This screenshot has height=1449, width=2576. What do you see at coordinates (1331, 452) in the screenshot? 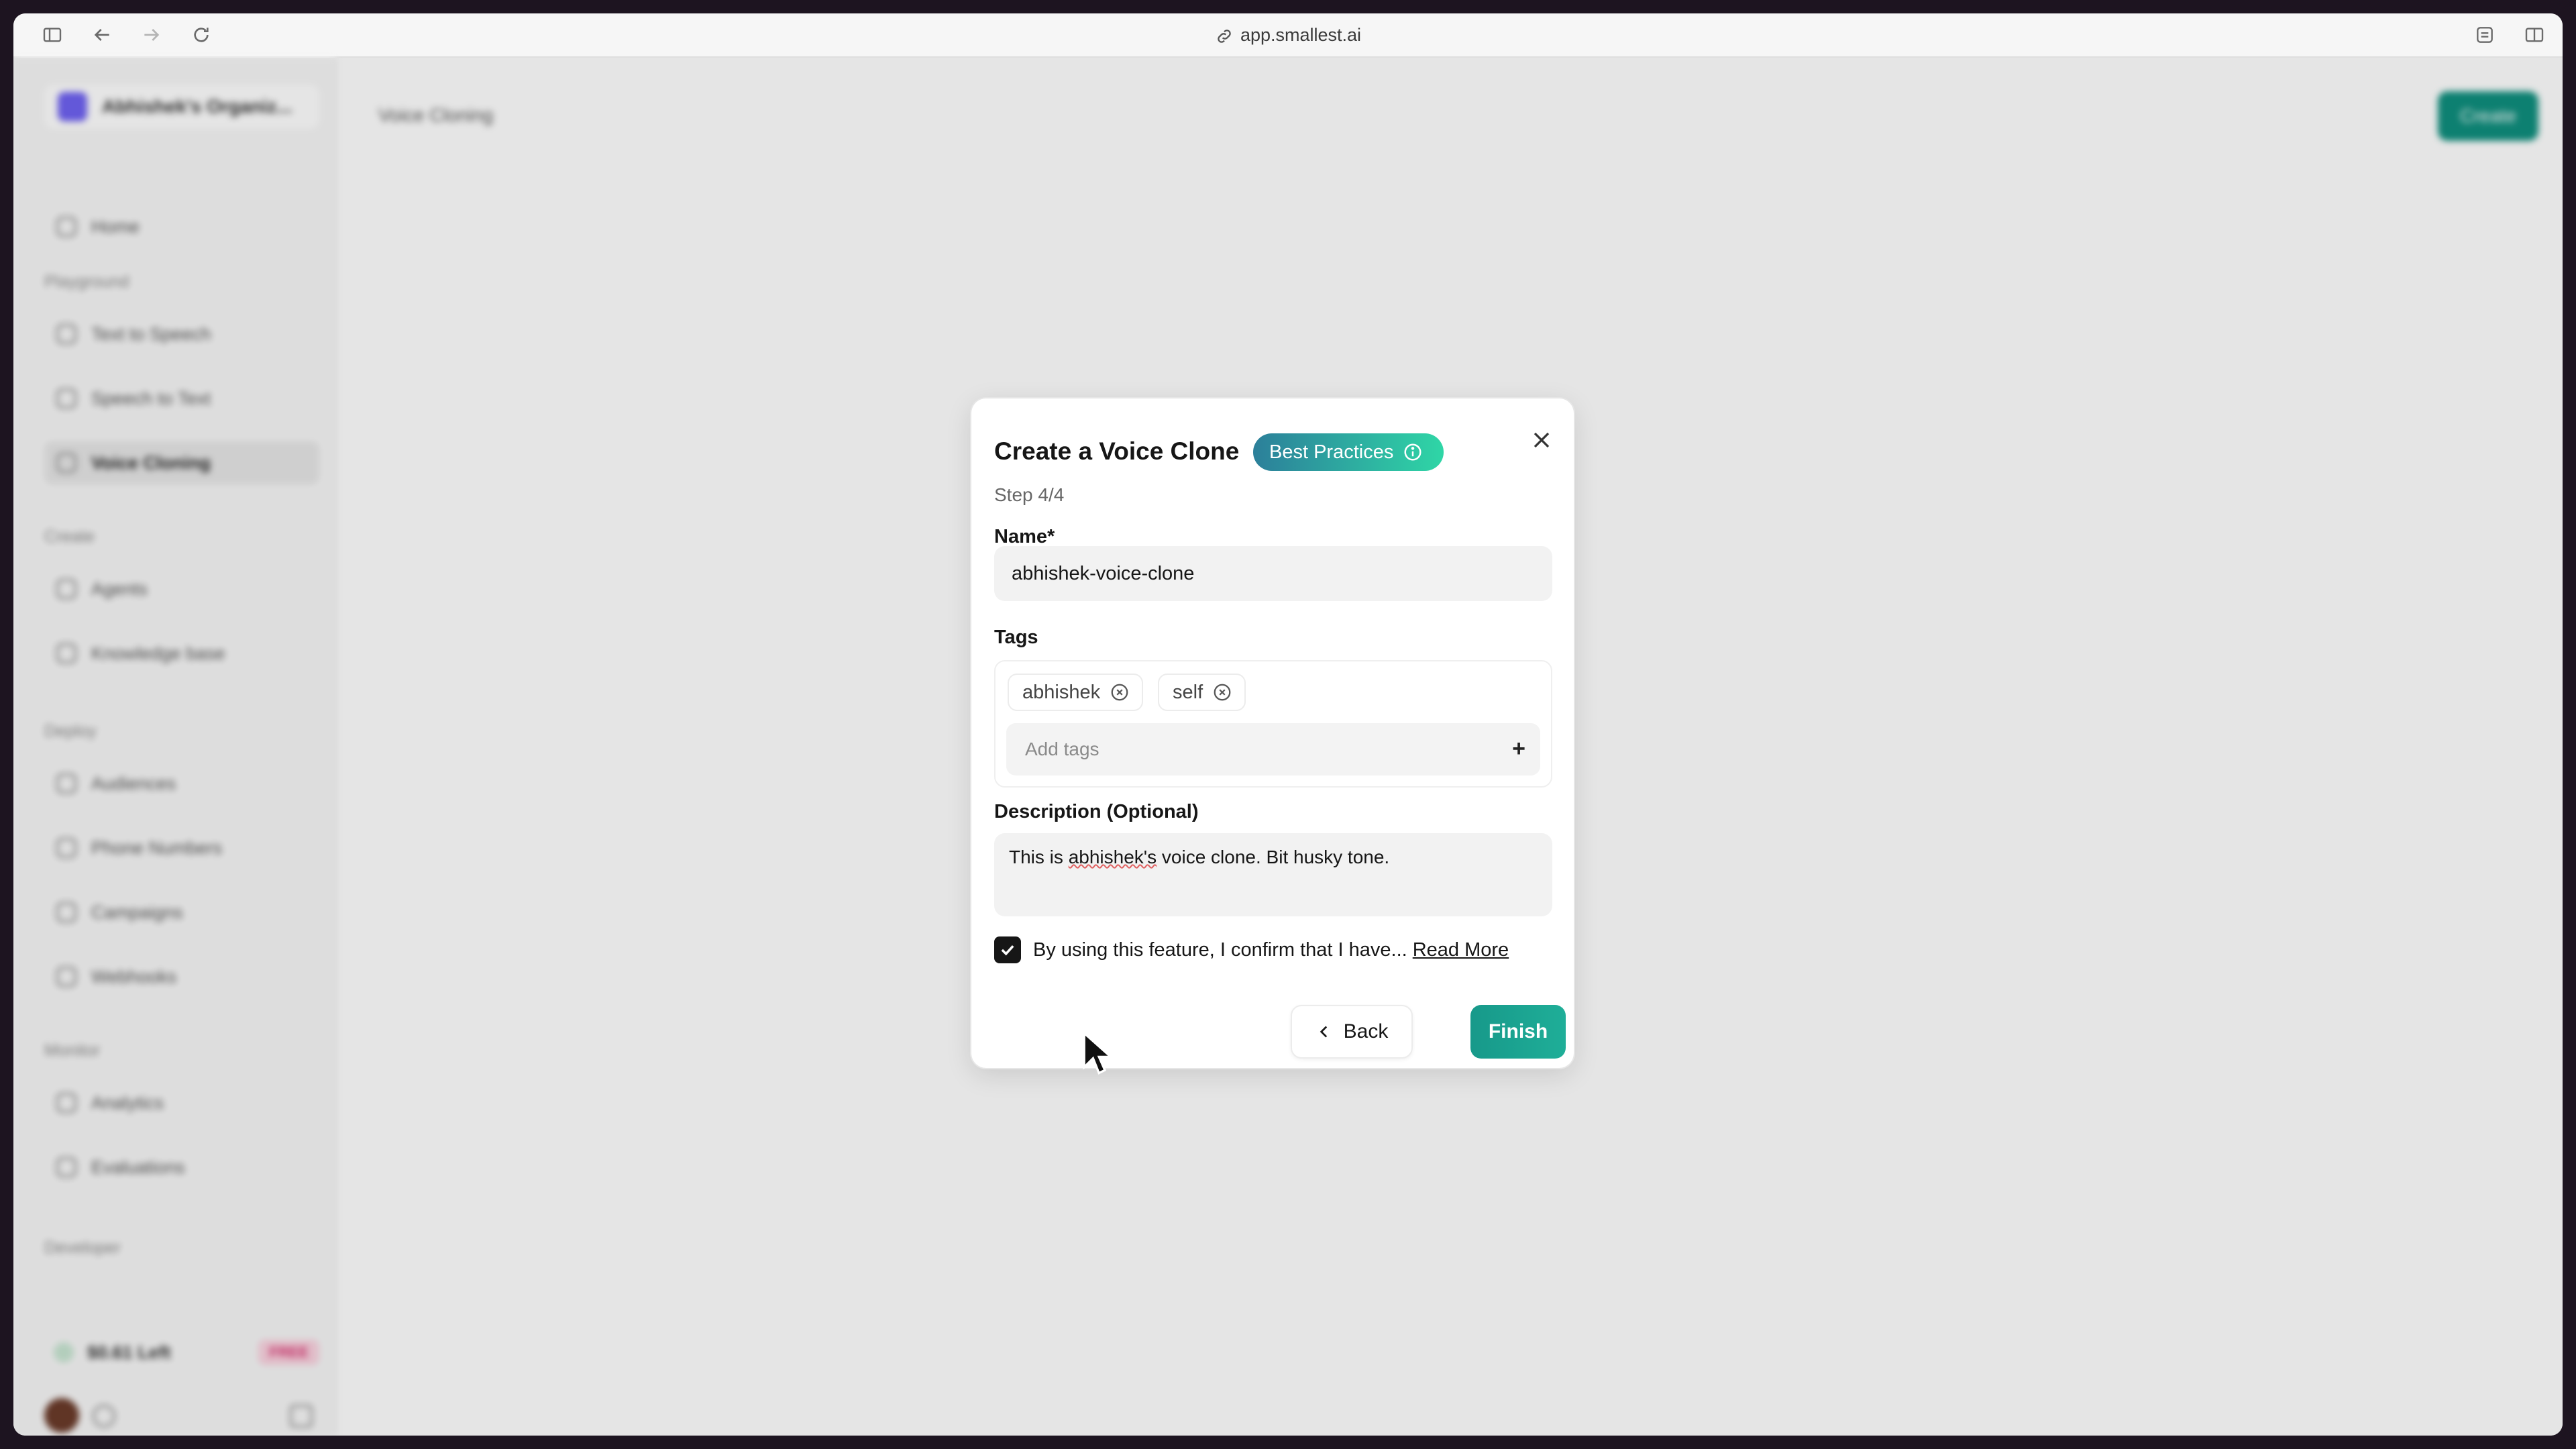
I see `badge-label: Best Practices` at bounding box center [1331, 452].